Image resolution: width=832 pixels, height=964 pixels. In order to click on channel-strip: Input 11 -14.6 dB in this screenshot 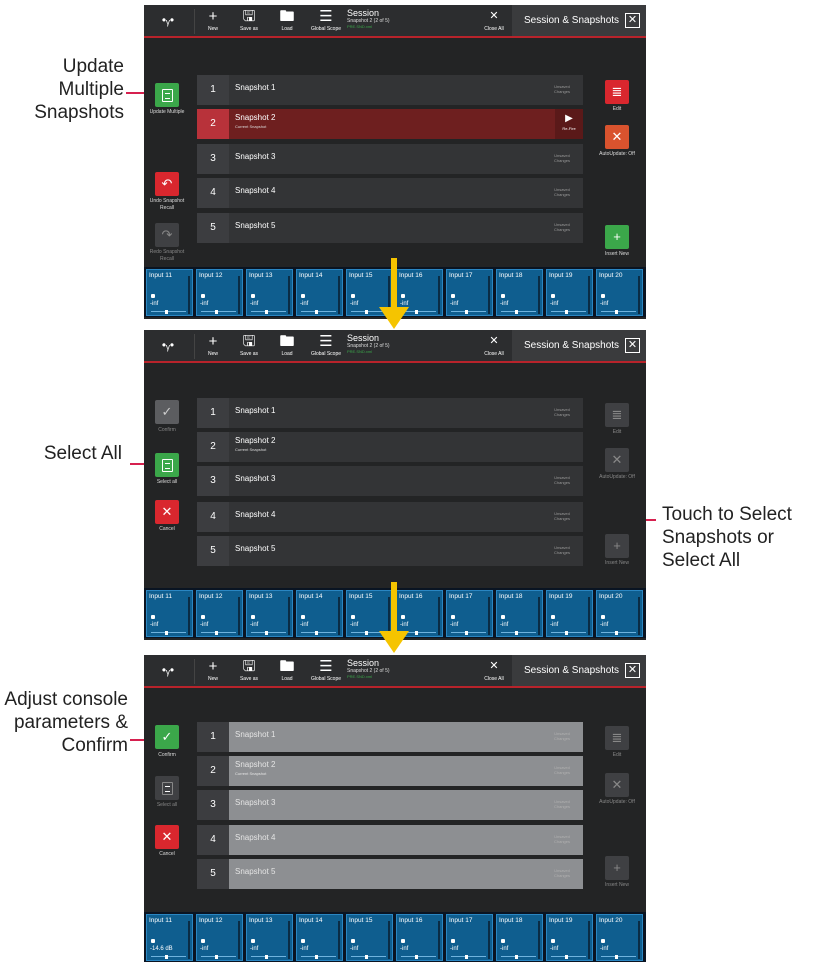, I will do `click(169, 937)`.